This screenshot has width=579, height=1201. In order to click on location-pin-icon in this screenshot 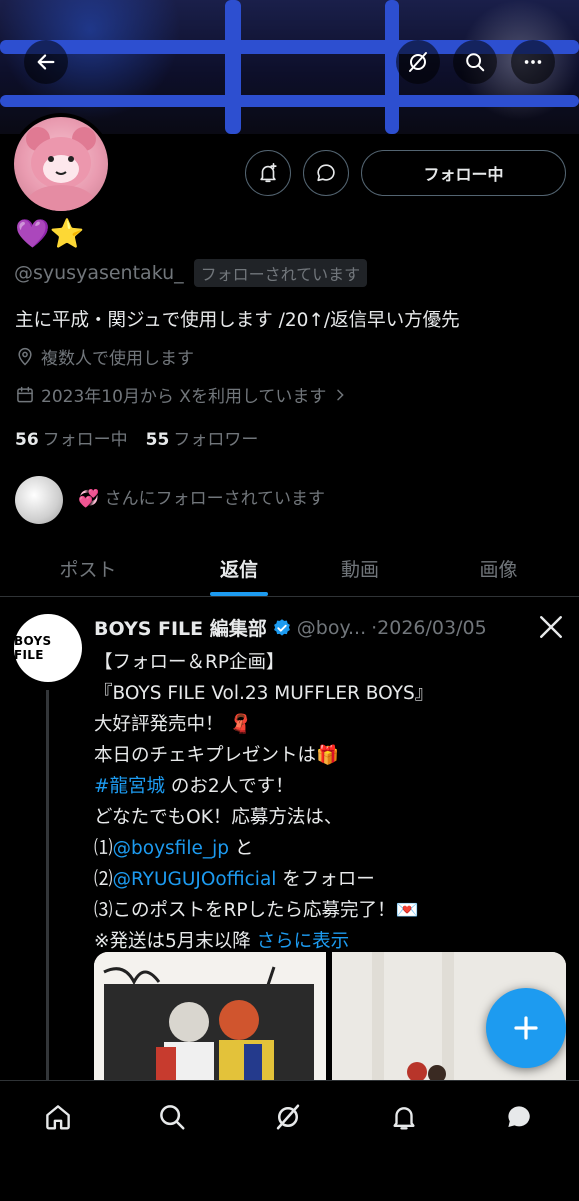, I will do `click(25, 356)`.